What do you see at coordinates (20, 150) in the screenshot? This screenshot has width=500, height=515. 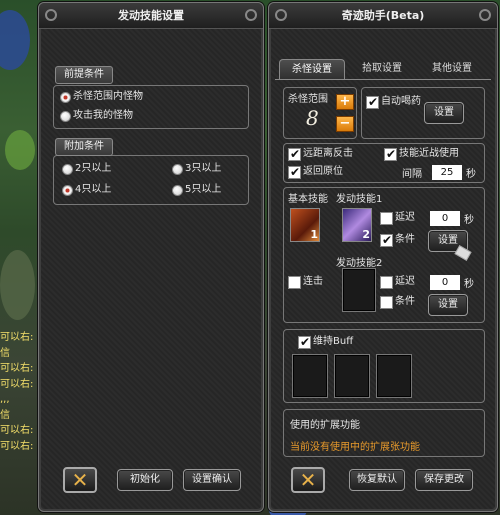 I see `grass-patch` at bounding box center [20, 150].